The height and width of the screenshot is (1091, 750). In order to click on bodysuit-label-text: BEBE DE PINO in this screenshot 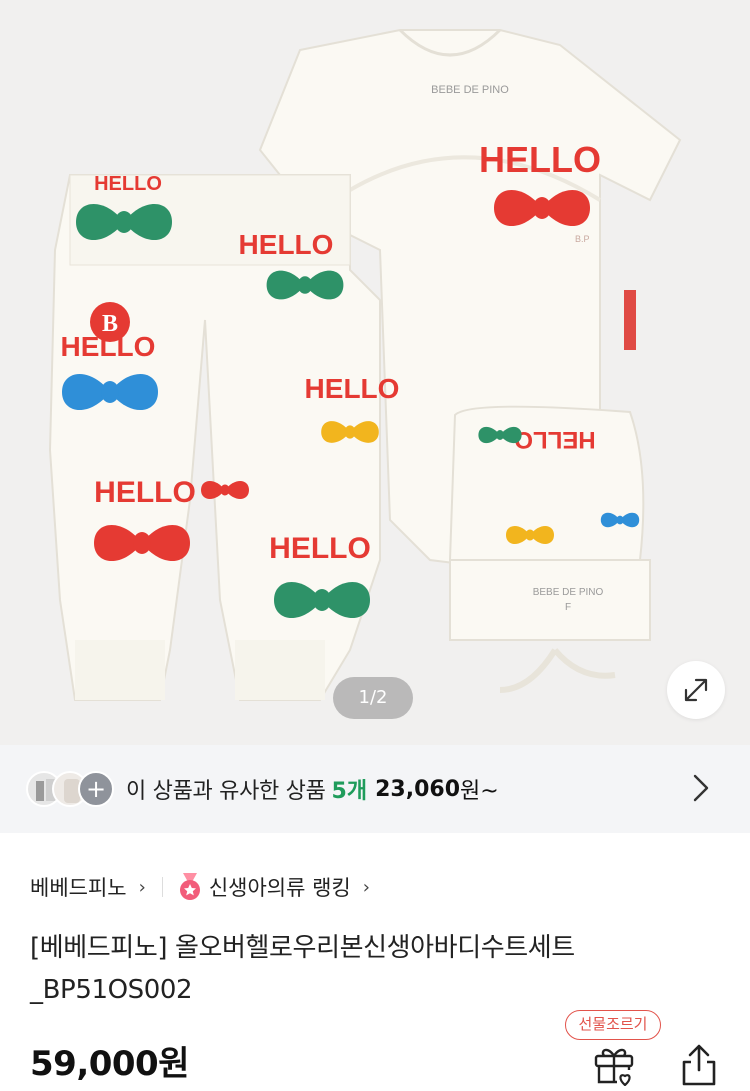, I will do `click(470, 90)`.